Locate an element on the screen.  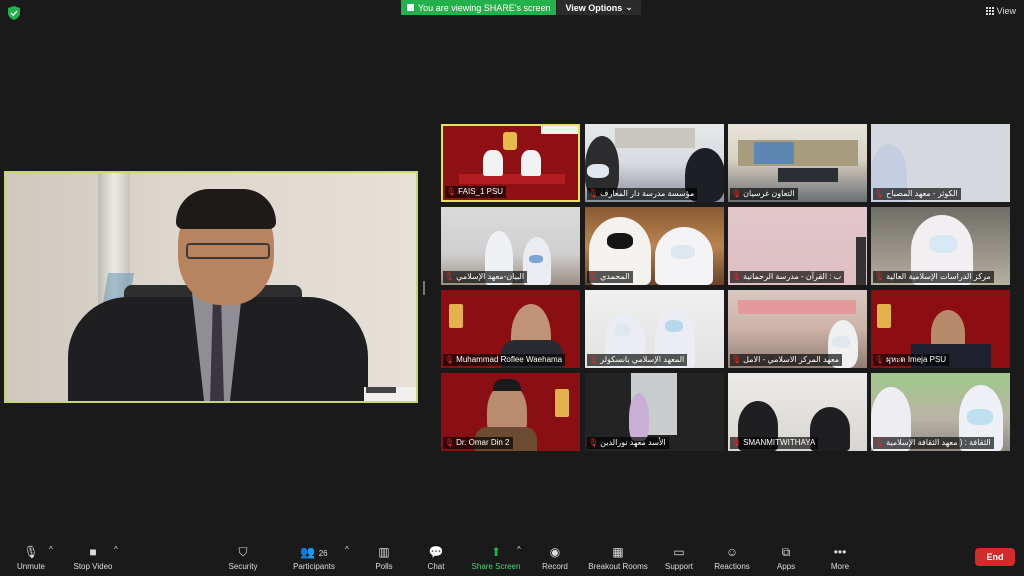
support-button: ▭ Support is located at coordinates (679, 558).